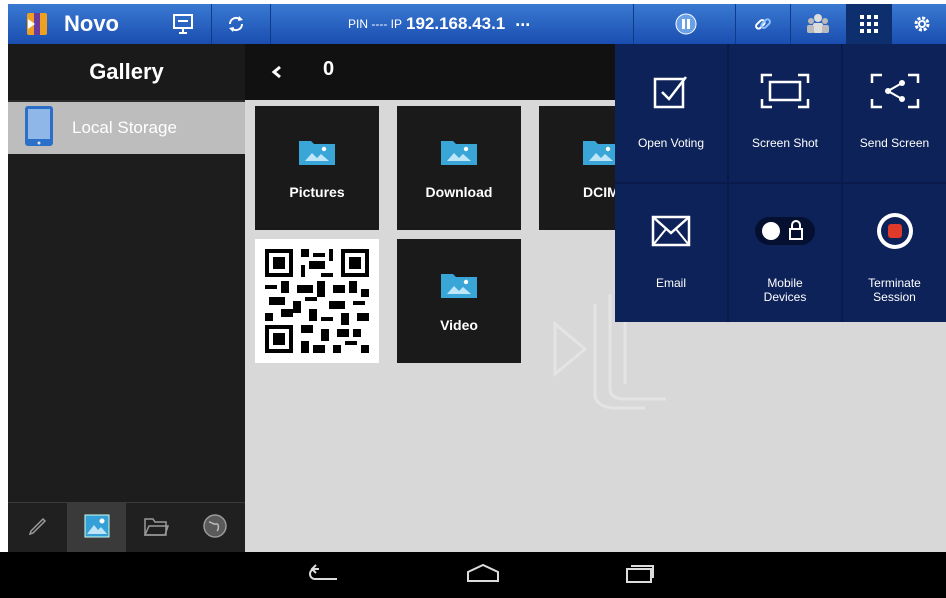 The width and height of the screenshot is (946, 598). I want to click on send-screen-button: Send Screen, so click(894, 113).